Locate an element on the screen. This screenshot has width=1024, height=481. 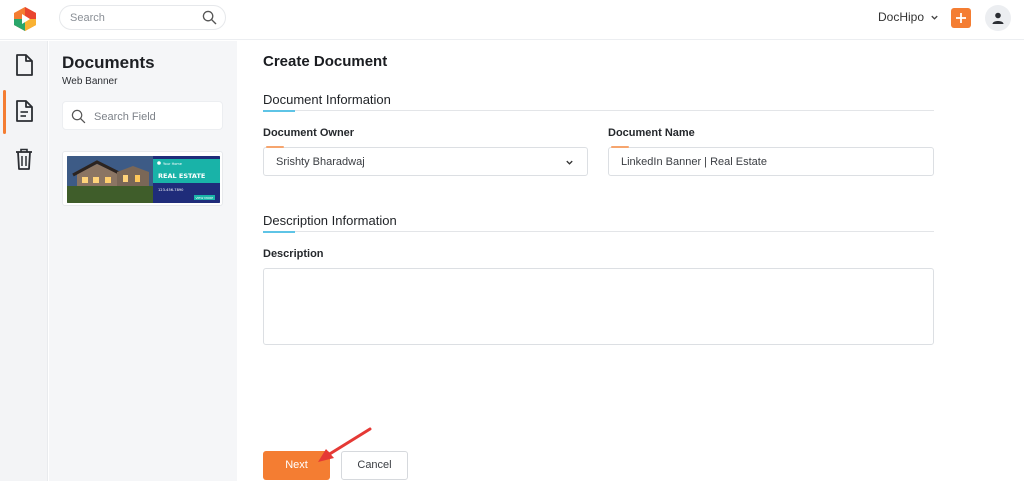
document-lines-icon is located at coordinates (24, 111).